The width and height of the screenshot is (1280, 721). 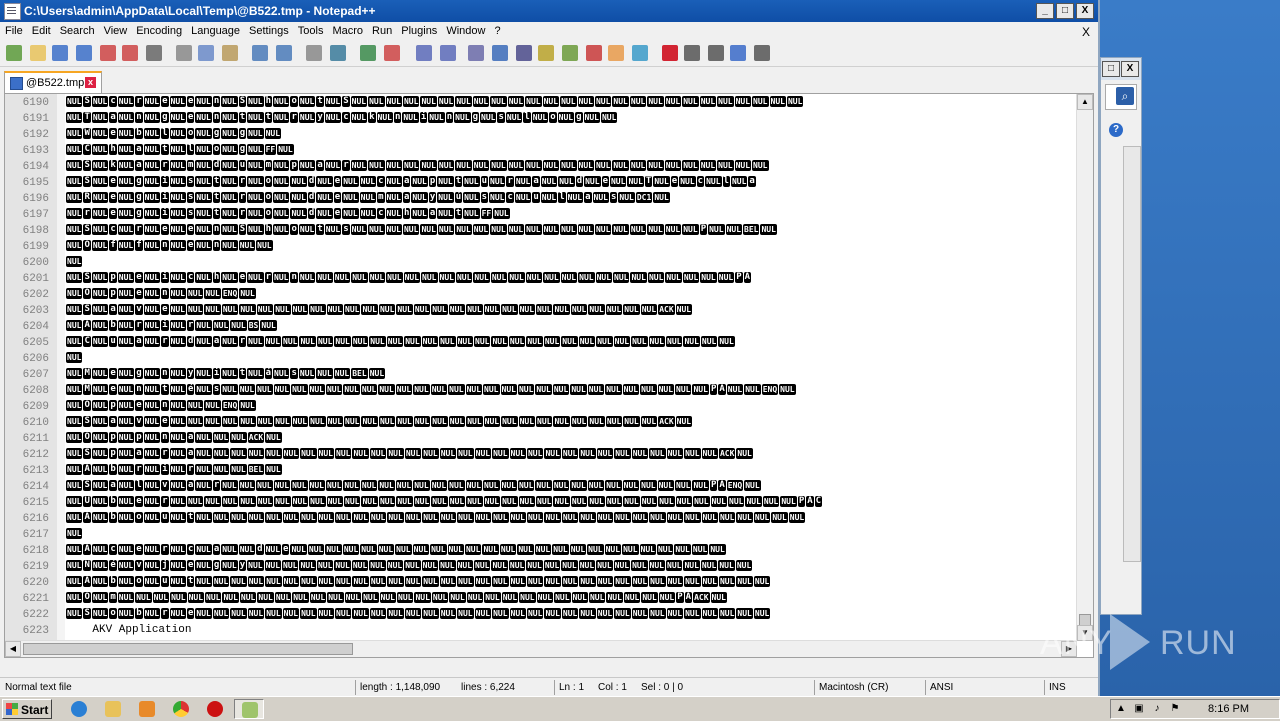 What do you see at coordinates (249, 709) in the screenshot?
I see `notepadpp-taskbar-button` at bounding box center [249, 709].